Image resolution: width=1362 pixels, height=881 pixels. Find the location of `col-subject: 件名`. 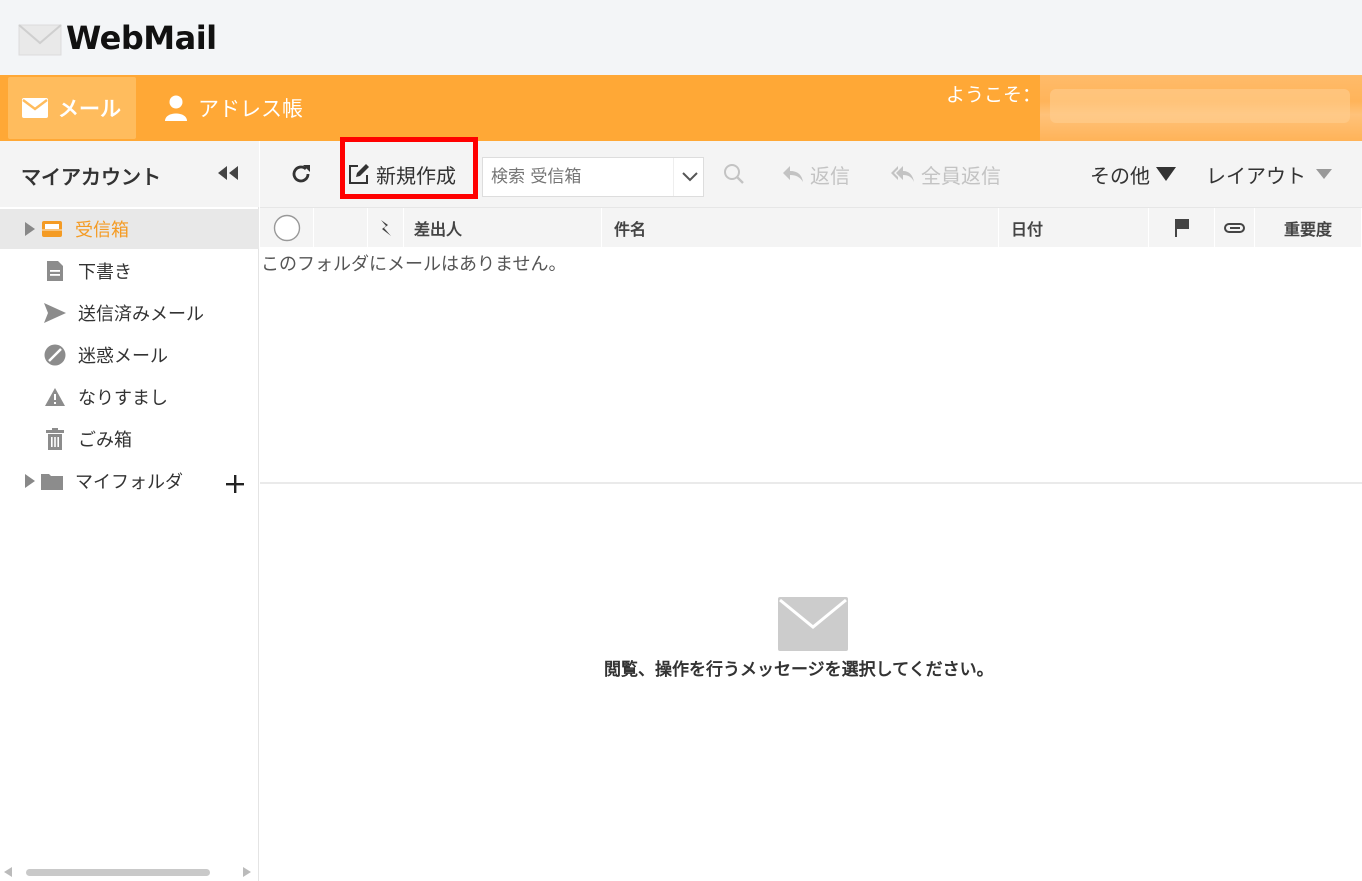

col-subject: 件名 is located at coordinates (800, 228).